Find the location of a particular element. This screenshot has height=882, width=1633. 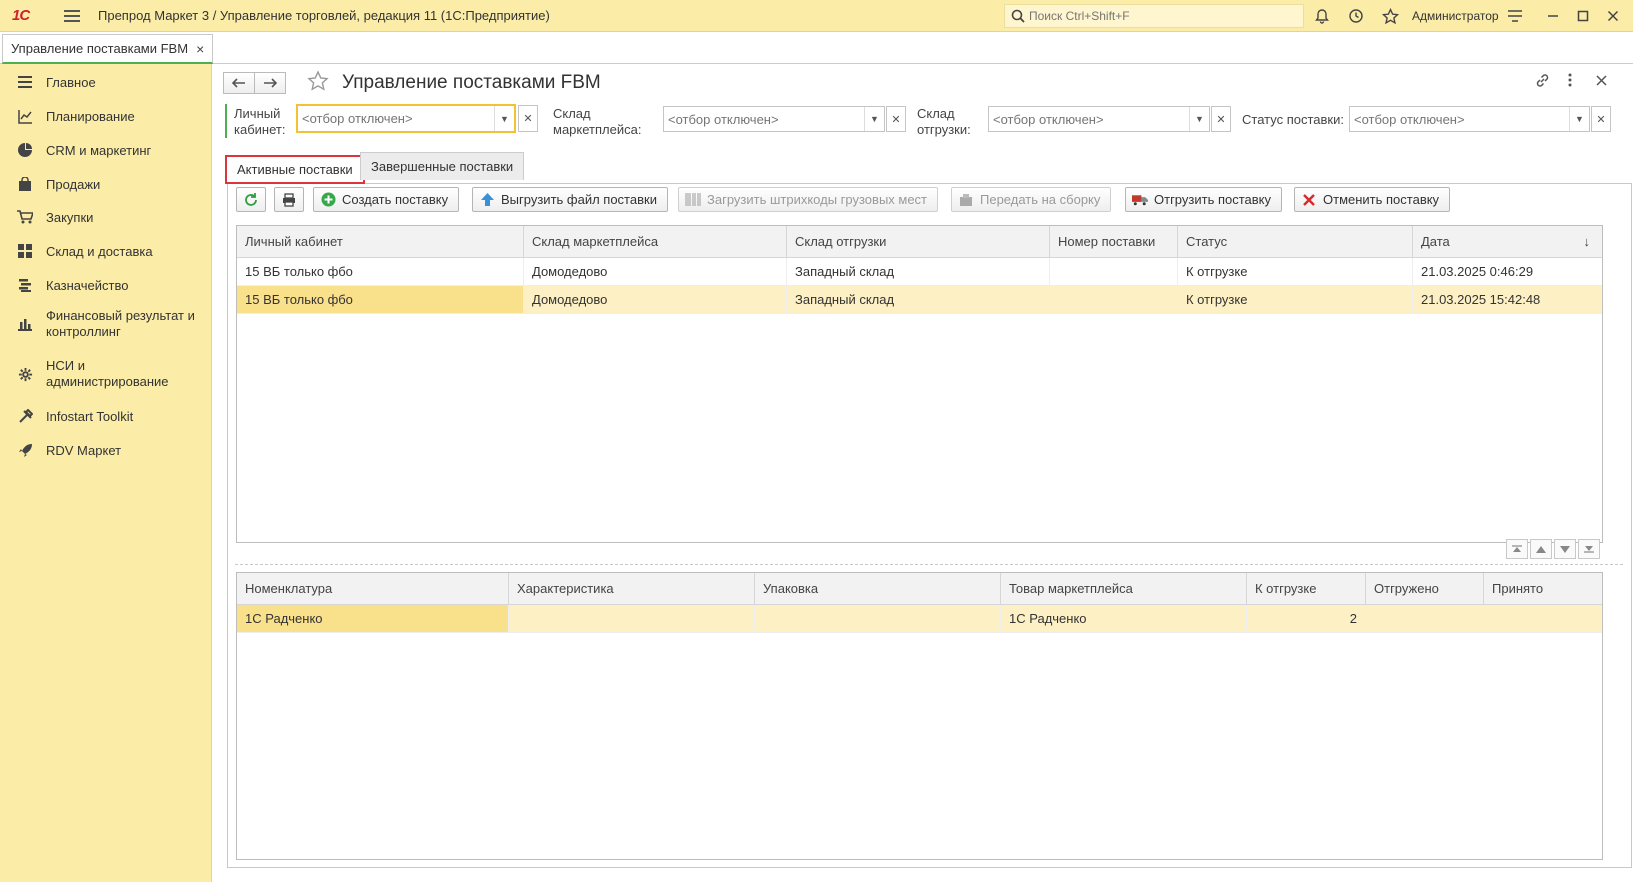

column-header: Номенклатура is located at coordinates (373, 588).